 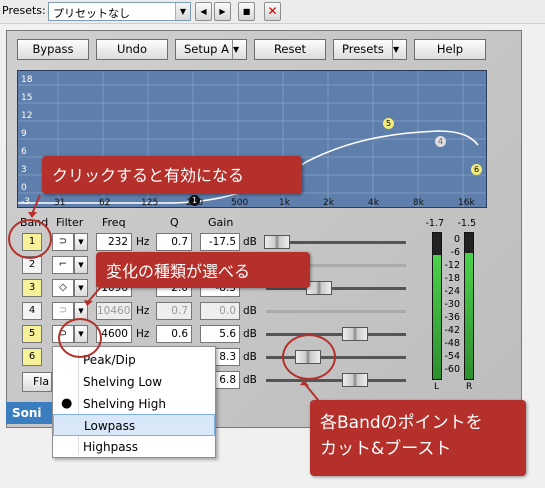 I want to click on band-point-4: 4, so click(x=440, y=141).